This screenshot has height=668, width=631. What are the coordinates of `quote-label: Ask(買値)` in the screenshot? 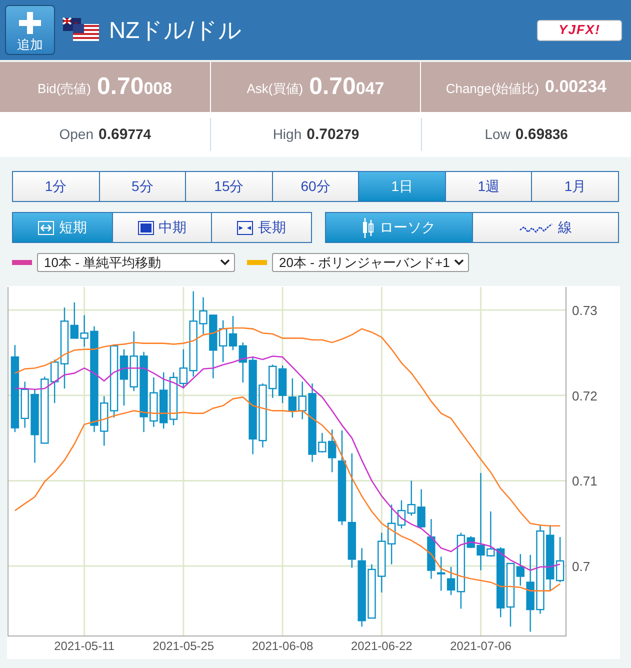 It's located at (275, 89).